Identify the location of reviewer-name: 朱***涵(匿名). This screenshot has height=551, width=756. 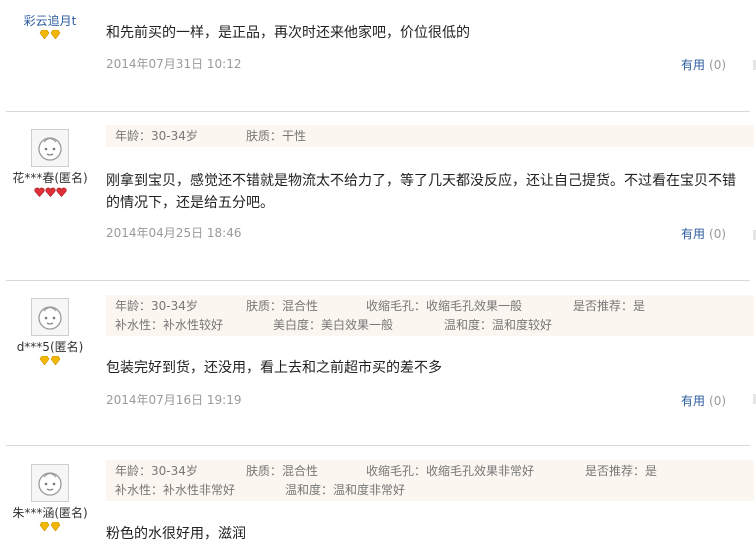
(50, 513).